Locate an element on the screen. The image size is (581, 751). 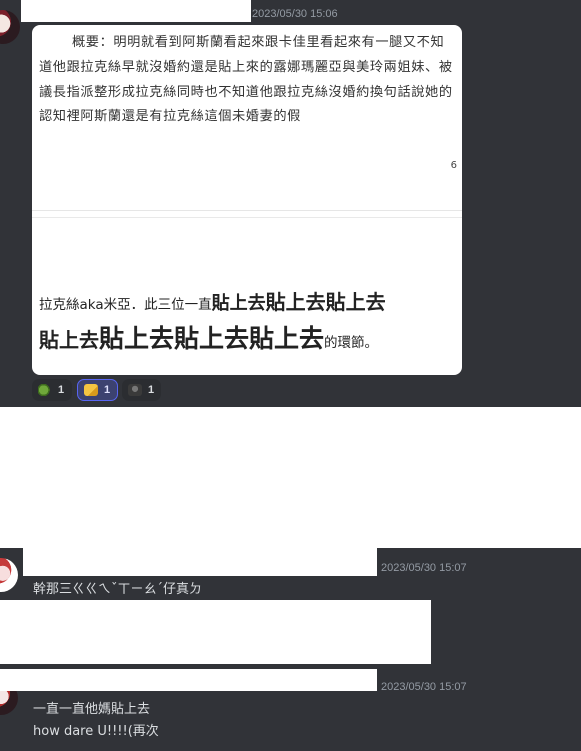
quote-emphasis: 貼上去貼上去貼上去 is located at coordinates (212, 338).